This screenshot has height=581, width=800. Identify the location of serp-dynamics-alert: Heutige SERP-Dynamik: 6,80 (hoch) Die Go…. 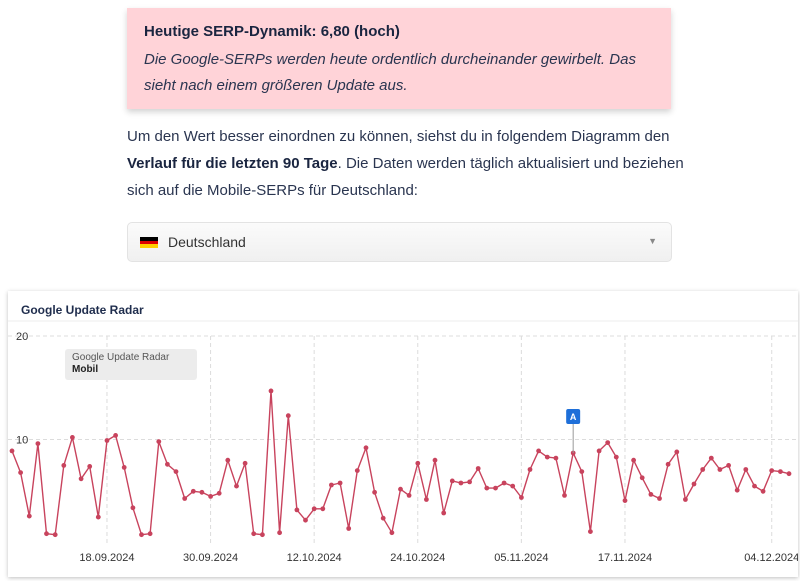
(399, 58).